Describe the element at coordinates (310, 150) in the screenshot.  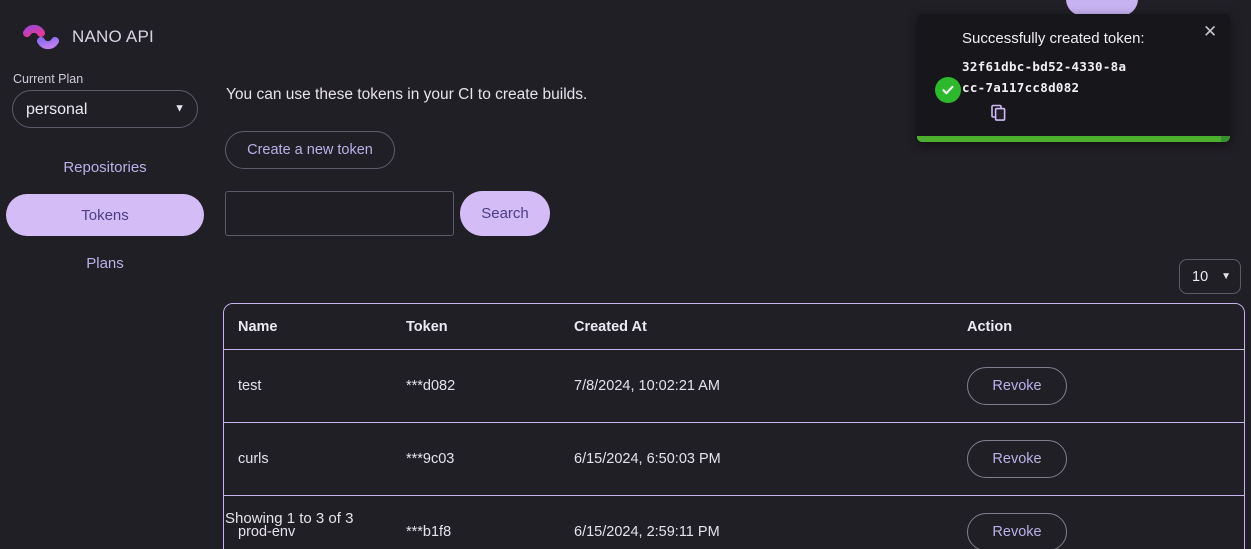
I see `create-new-token-button: Create a new token` at that location.